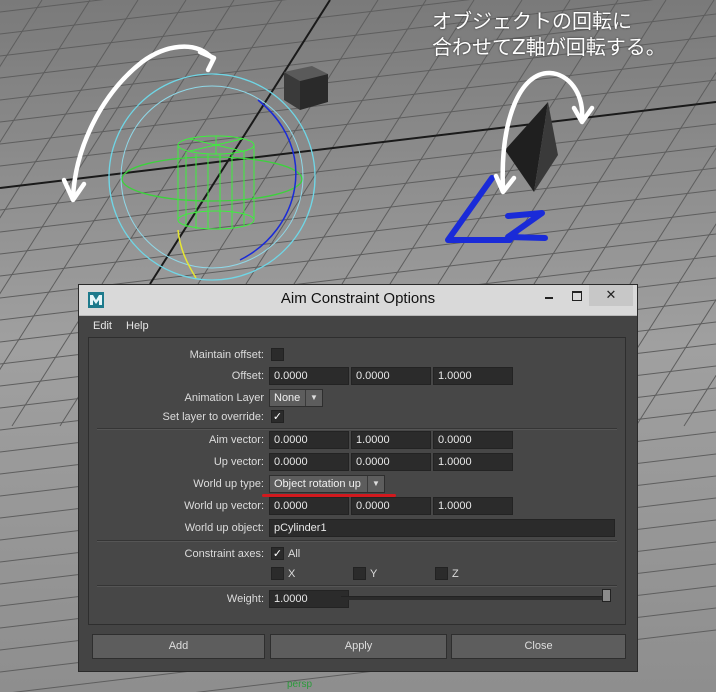 The height and width of the screenshot is (692, 716). I want to click on apply-button: Apply, so click(358, 646).